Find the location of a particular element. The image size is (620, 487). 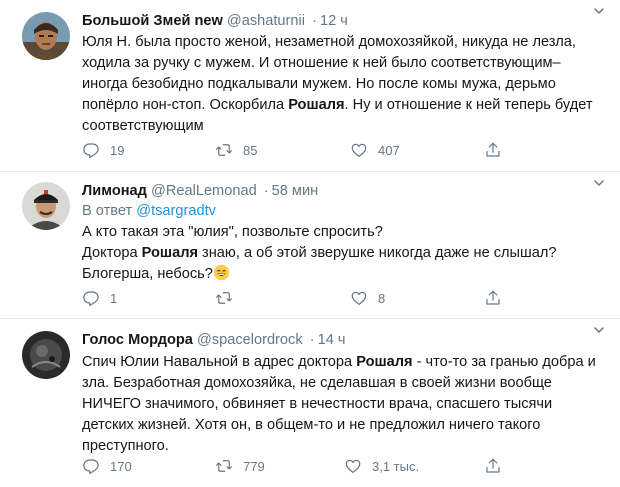

reply-button: 170 is located at coordinates (107, 466).